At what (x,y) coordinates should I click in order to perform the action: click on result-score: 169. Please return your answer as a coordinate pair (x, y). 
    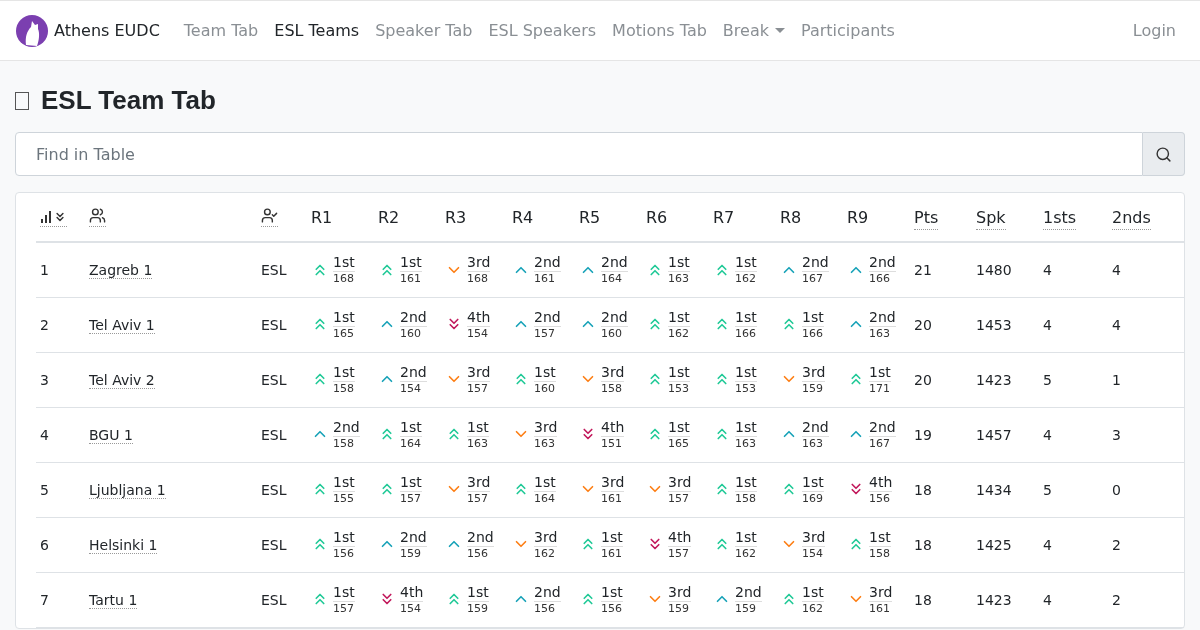
    Looking at the image, I should click on (813, 498).